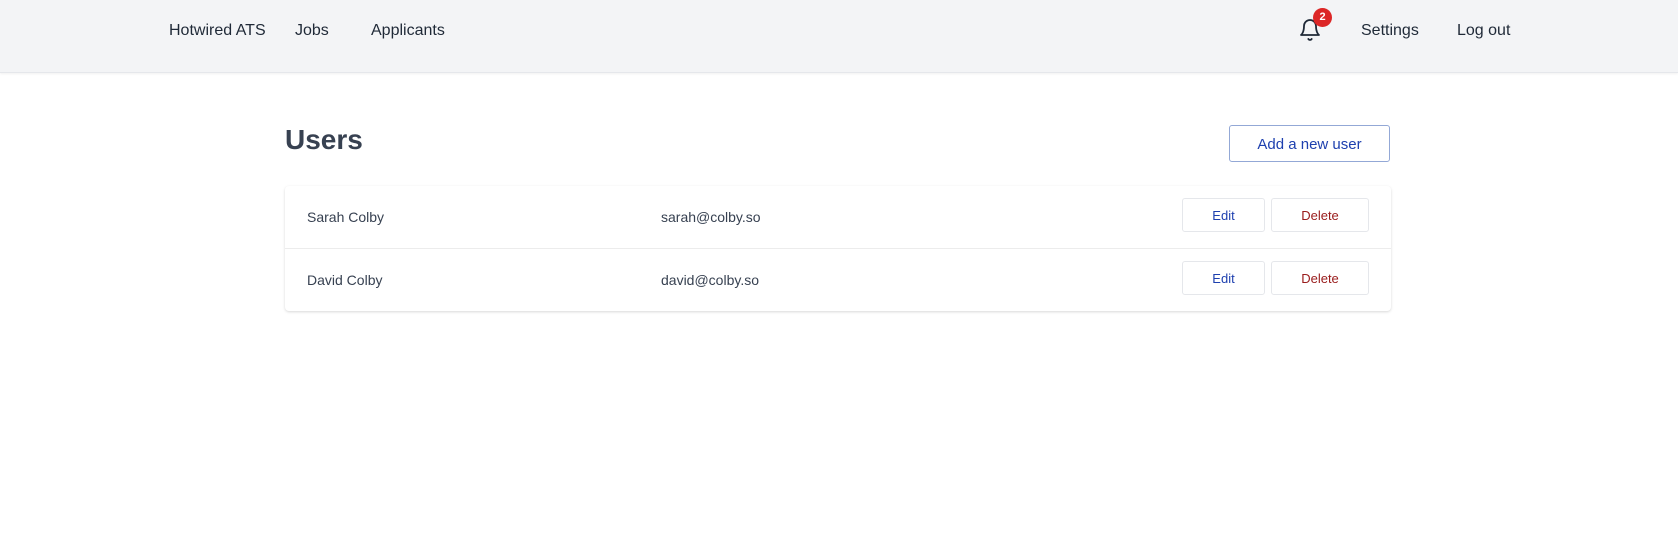  Describe the element at coordinates (1483, 31) in the screenshot. I see `logout-link: Log out` at that location.